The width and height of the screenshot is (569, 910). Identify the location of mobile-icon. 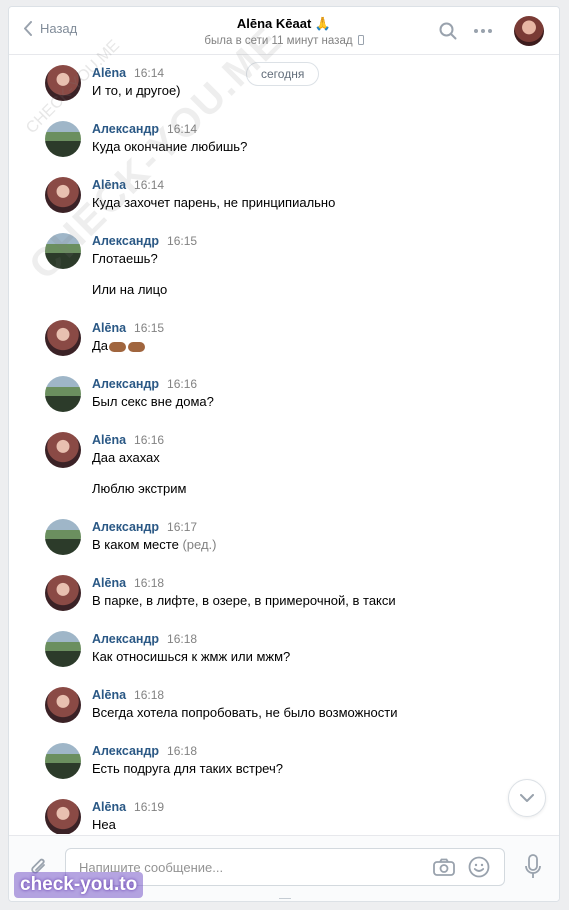
(360, 40).